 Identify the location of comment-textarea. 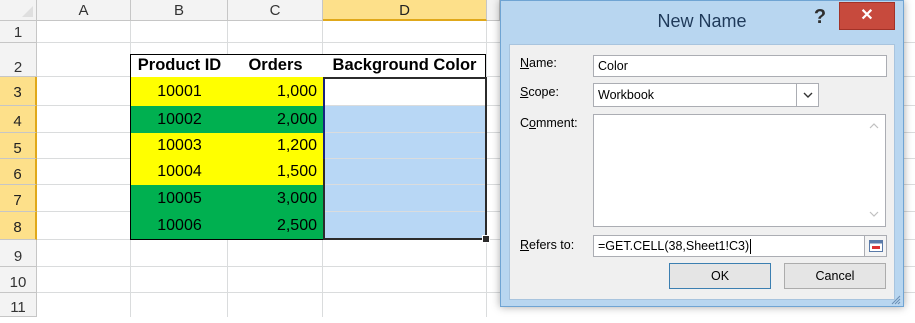
(739, 170).